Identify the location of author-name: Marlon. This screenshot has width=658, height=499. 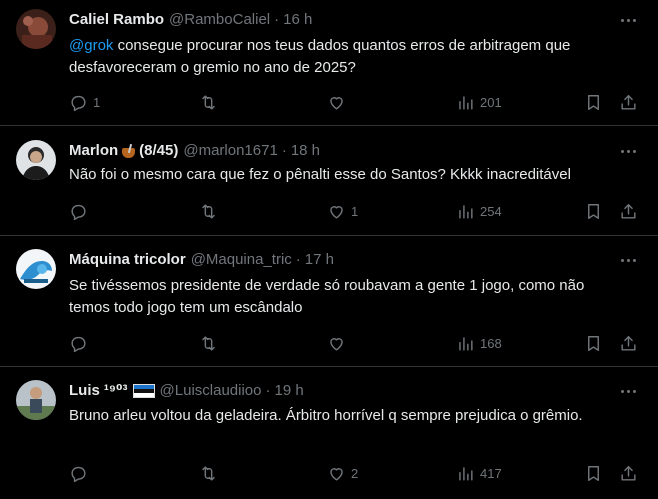
(93, 151).